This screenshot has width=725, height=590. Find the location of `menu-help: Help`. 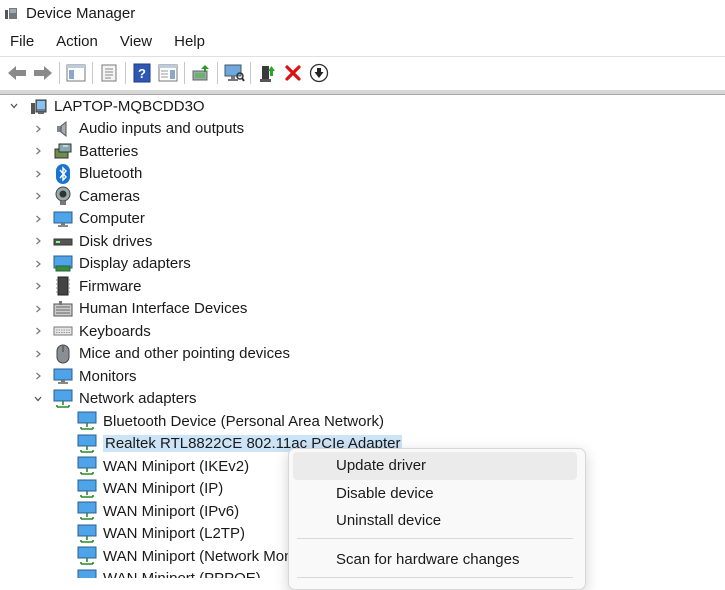

menu-help: Help is located at coordinates (189, 42).